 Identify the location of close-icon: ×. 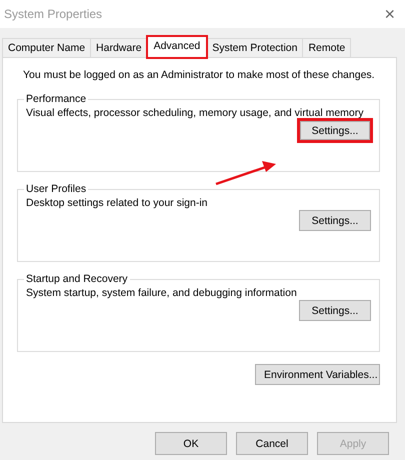
(389, 14).